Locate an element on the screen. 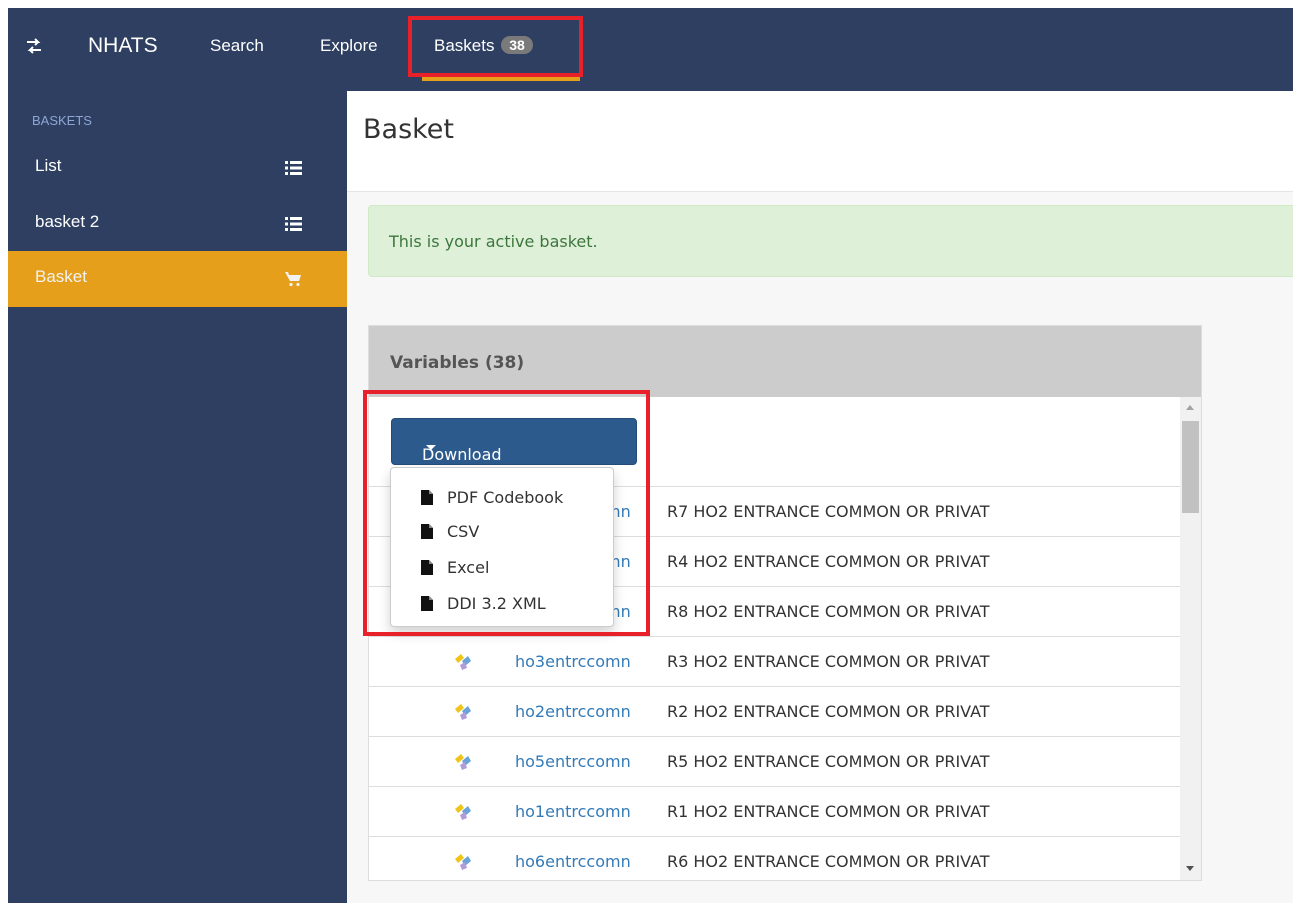 The image size is (1293, 903). nav-baskets-label: Baskets is located at coordinates (464, 45).